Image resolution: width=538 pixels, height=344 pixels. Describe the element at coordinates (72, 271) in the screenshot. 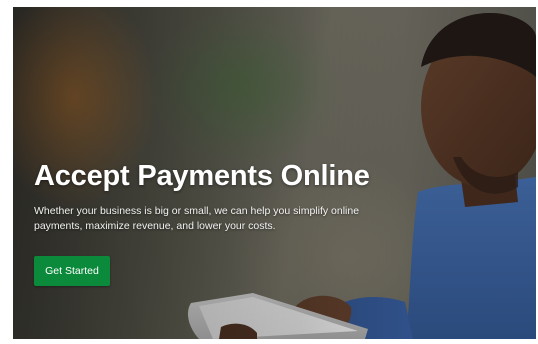

I see `get-started-button: Get Started` at that location.